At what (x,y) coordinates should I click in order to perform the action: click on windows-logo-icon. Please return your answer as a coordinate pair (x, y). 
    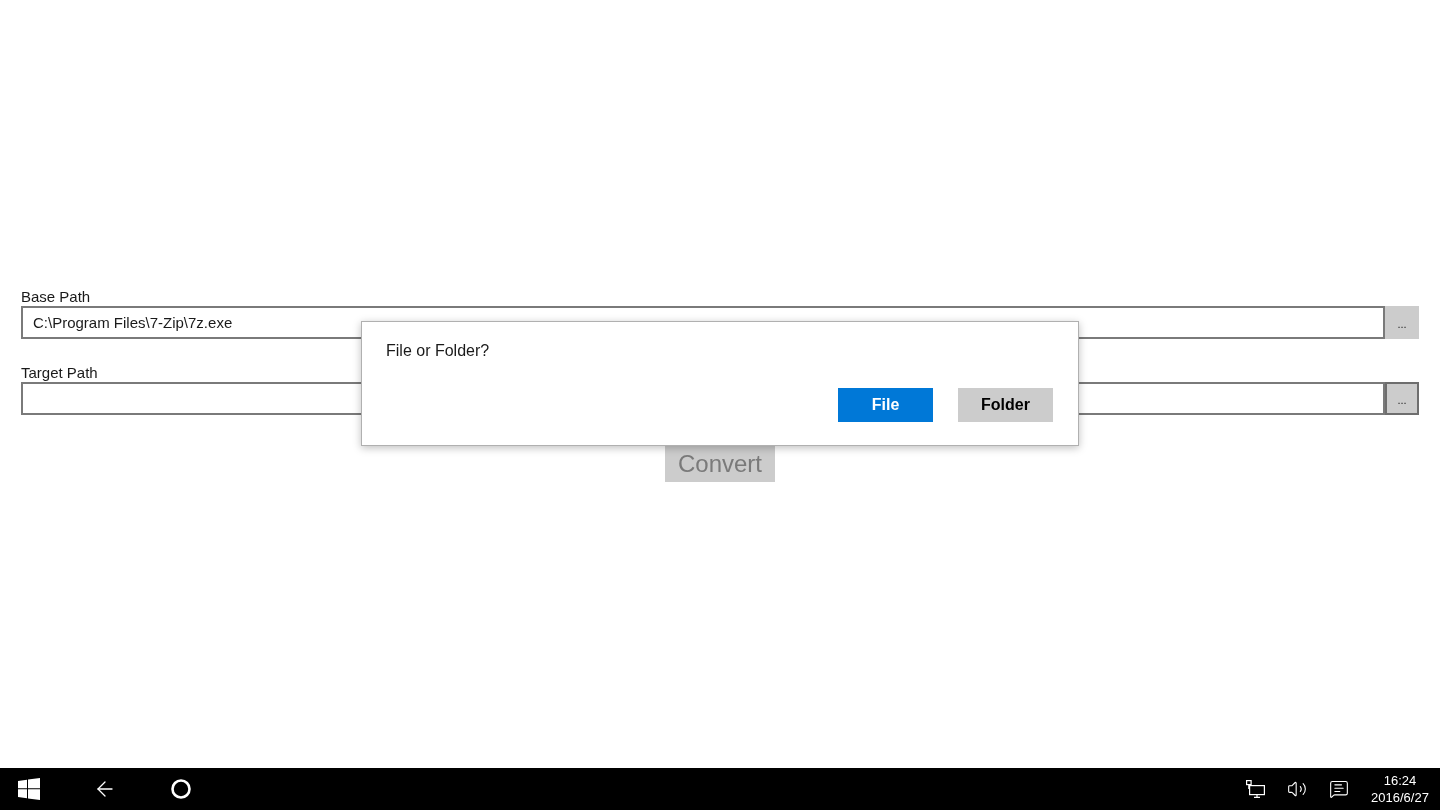
    Looking at the image, I should click on (29, 789).